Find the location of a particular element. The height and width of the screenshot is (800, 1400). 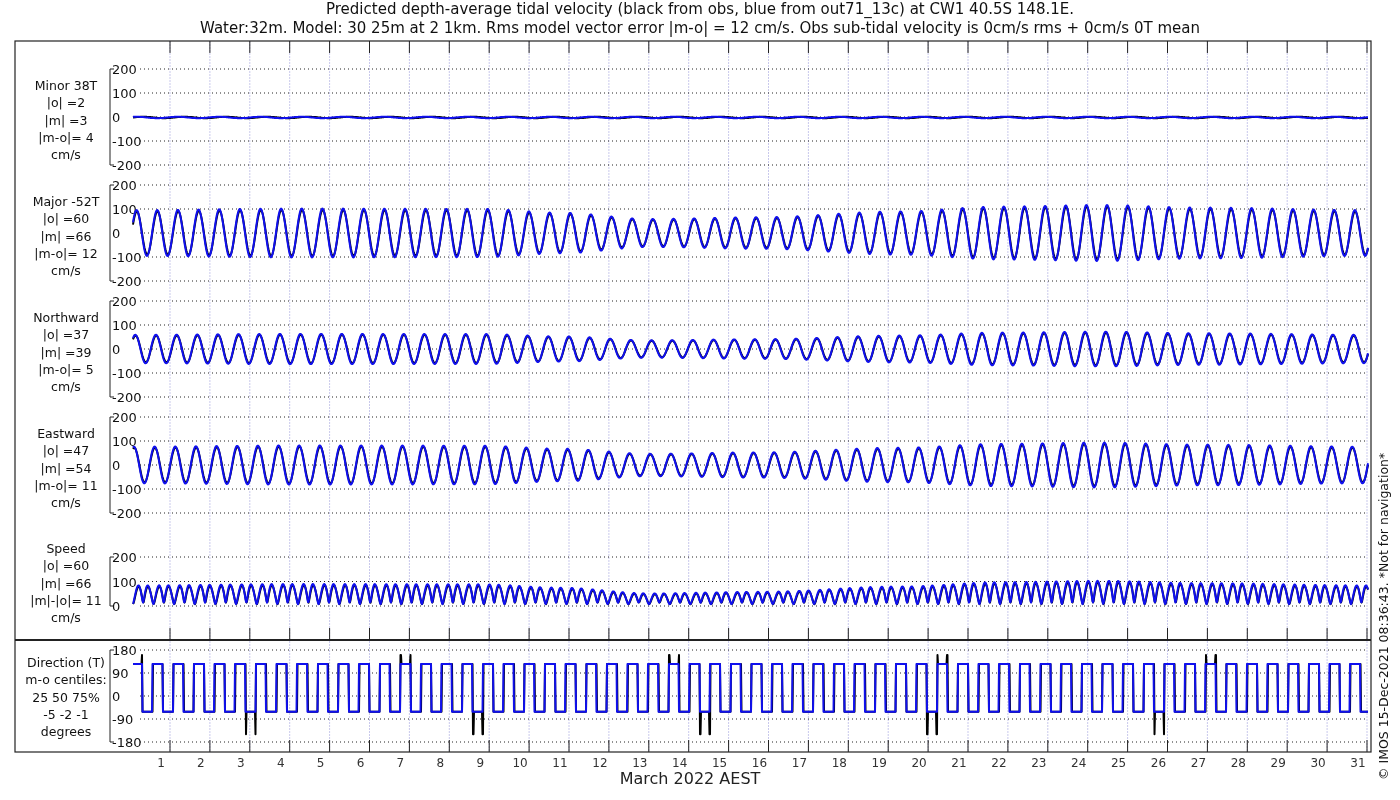

axis-tick-label: 16 is located at coordinates (759, 763).